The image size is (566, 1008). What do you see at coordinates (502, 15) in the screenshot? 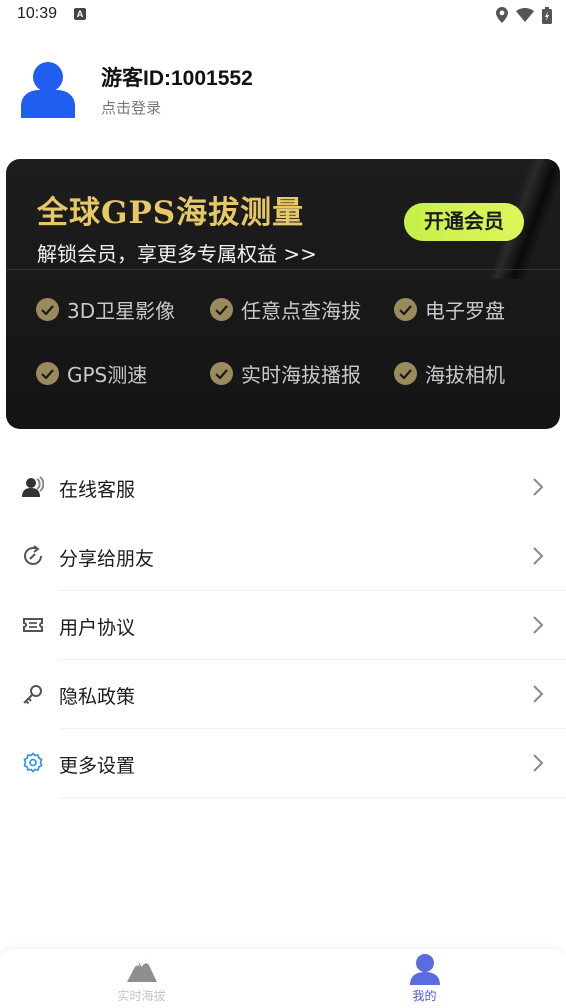
I see `location-icon` at bounding box center [502, 15].